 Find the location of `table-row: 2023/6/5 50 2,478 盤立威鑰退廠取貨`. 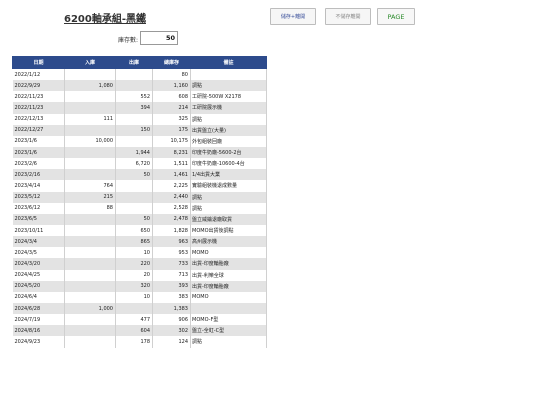

table-row: 2023/6/5 50 2,478 盤立威鑰退廠取貨 is located at coordinates (139, 219).